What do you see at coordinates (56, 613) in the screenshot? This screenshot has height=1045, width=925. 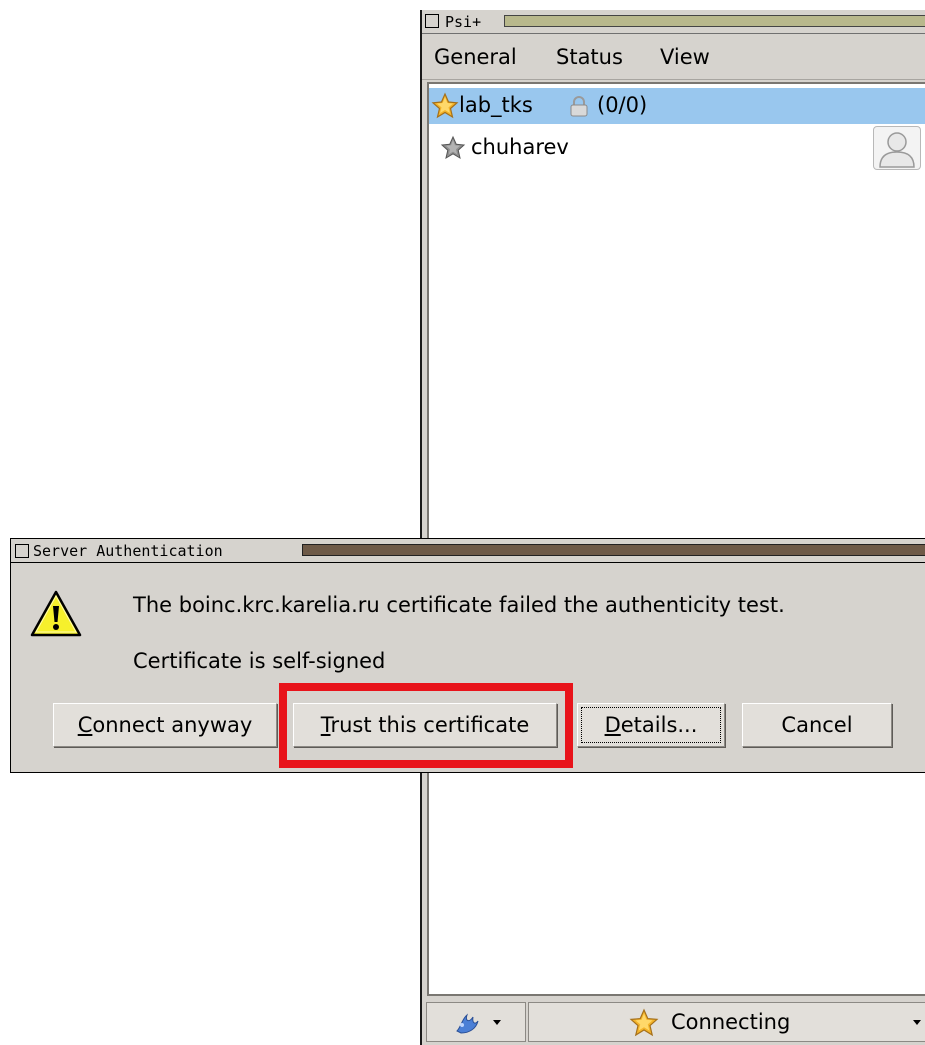 I see `warning-icon` at bounding box center [56, 613].